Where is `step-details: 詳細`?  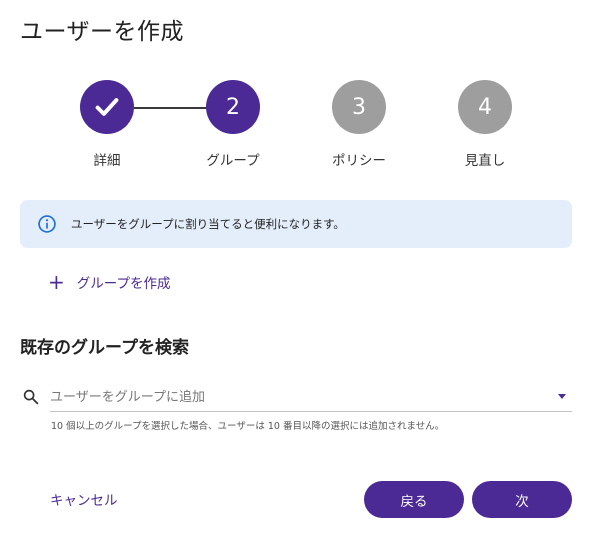 step-details: 詳細 is located at coordinates (107, 124).